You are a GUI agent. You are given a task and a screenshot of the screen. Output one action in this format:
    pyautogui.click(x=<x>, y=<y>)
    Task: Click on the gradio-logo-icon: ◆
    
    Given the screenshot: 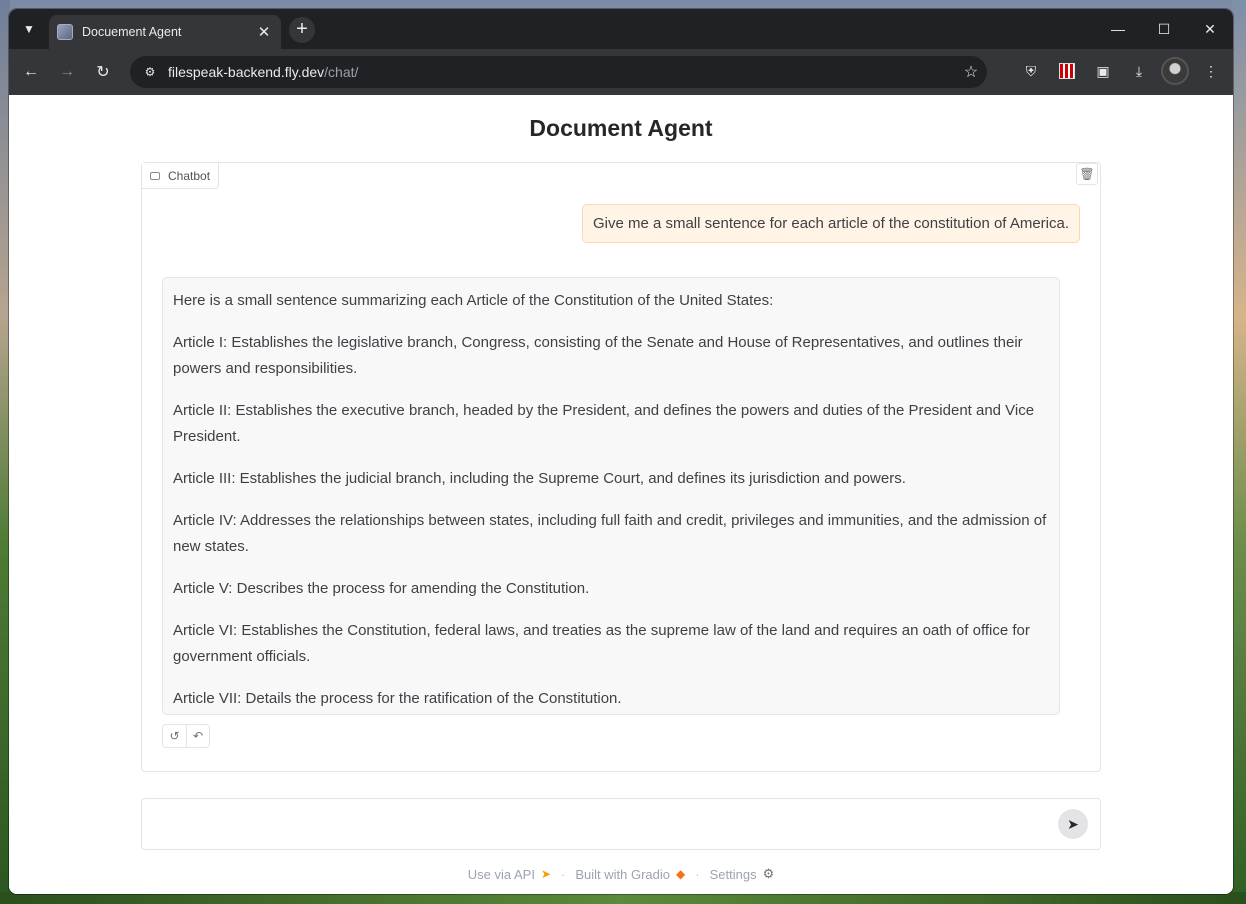 What is the action you would take?
    pyautogui.click(x=681, y=874)
    